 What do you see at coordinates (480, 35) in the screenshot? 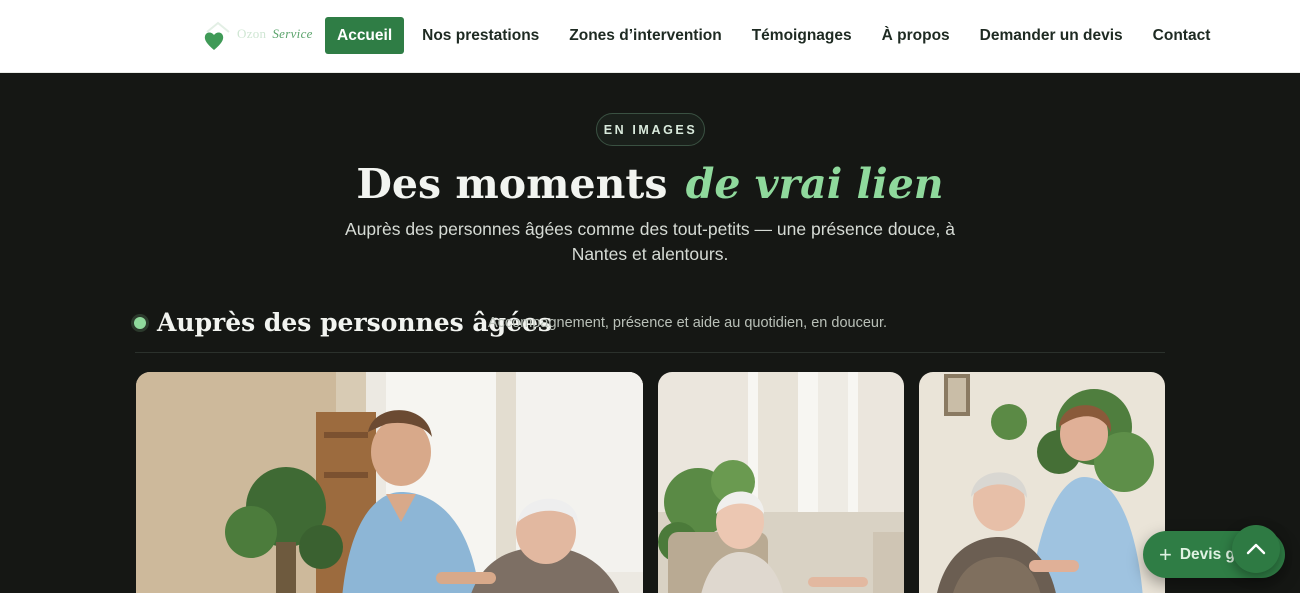
I see `nav-item-prestations: Nos prestations` at bounding box center [480, 35].